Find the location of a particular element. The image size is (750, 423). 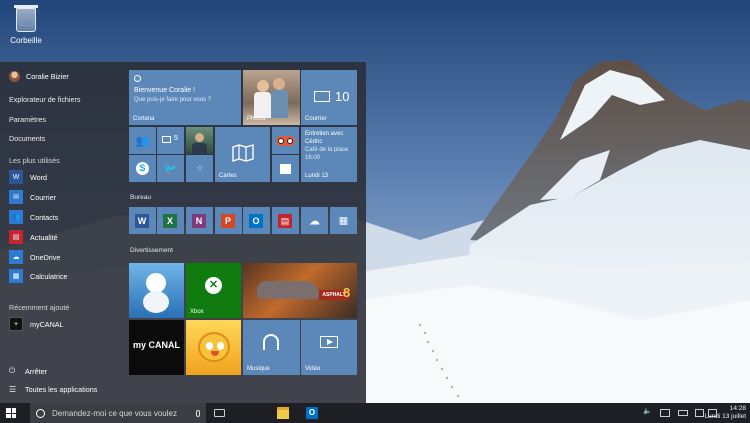

app-item-news: ▤ Actualité is located at coordinates (33, 237).